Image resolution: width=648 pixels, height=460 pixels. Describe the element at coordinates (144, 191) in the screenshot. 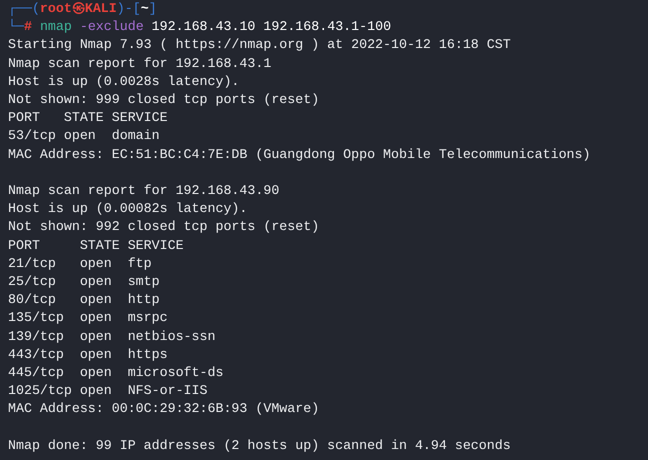

I see `output-line: Nmap scan report for 192.168.43.90` at that location.